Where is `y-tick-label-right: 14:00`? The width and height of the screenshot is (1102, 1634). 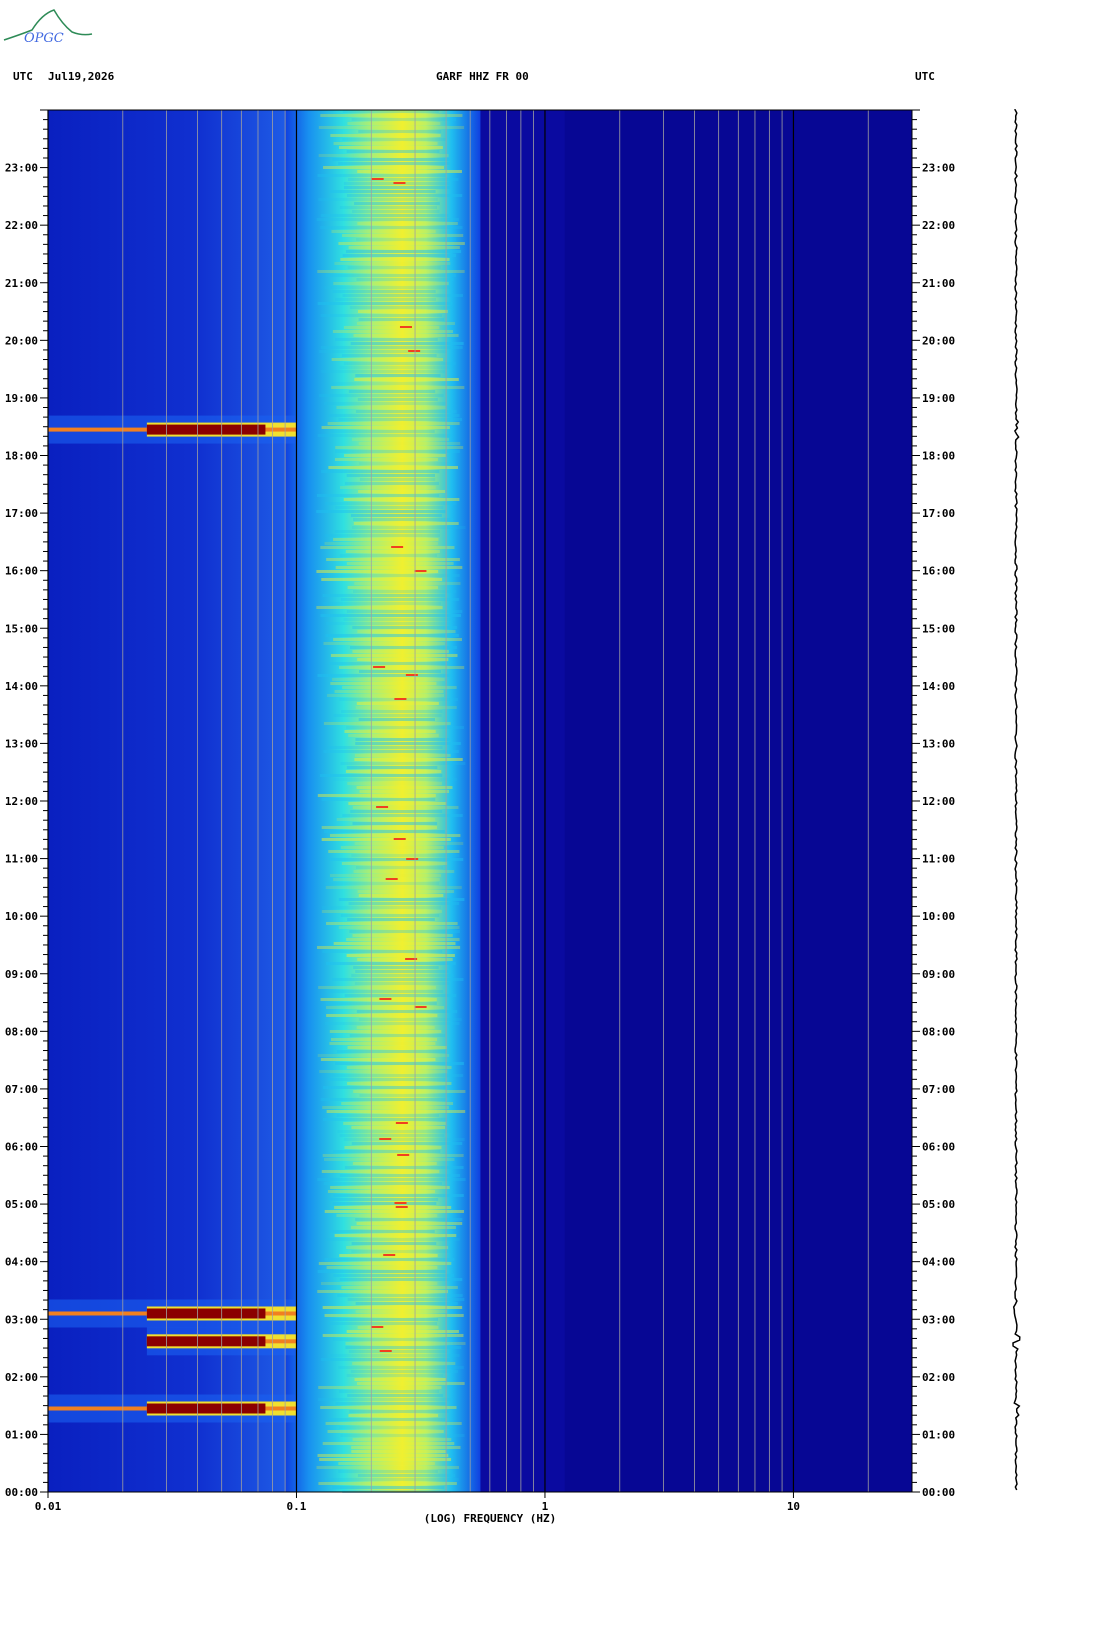 y-tick-label-right: 14:00 is located at coordinates (938, 686).